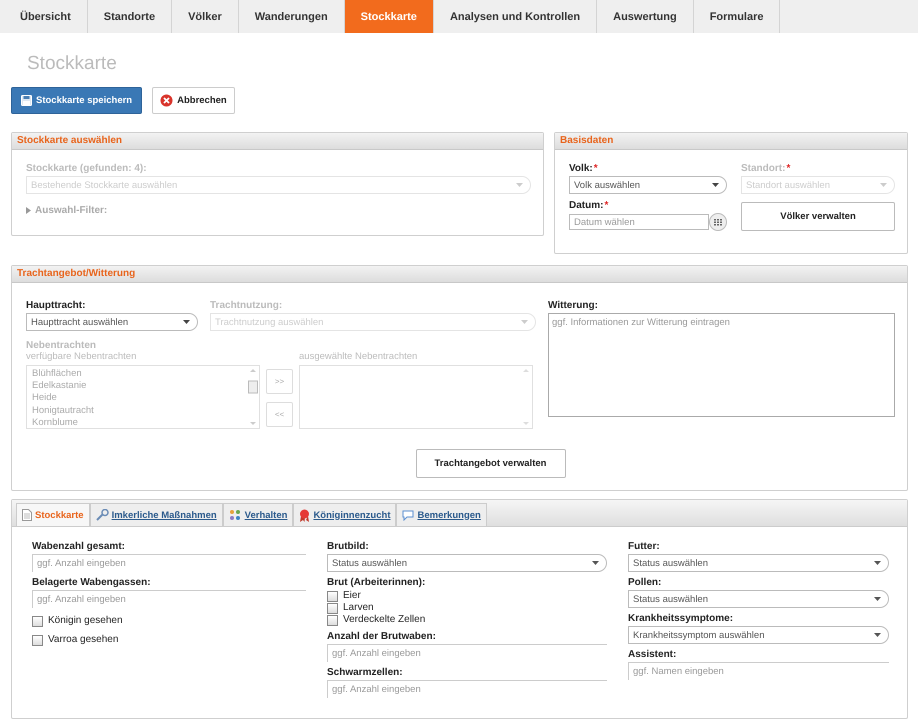 The width and height of the screenshot is (918, 721). What do you see at coordinates (584, 168) in the screenshot?
I see `field-label: Volk:*` at bounding box center [584, 168].